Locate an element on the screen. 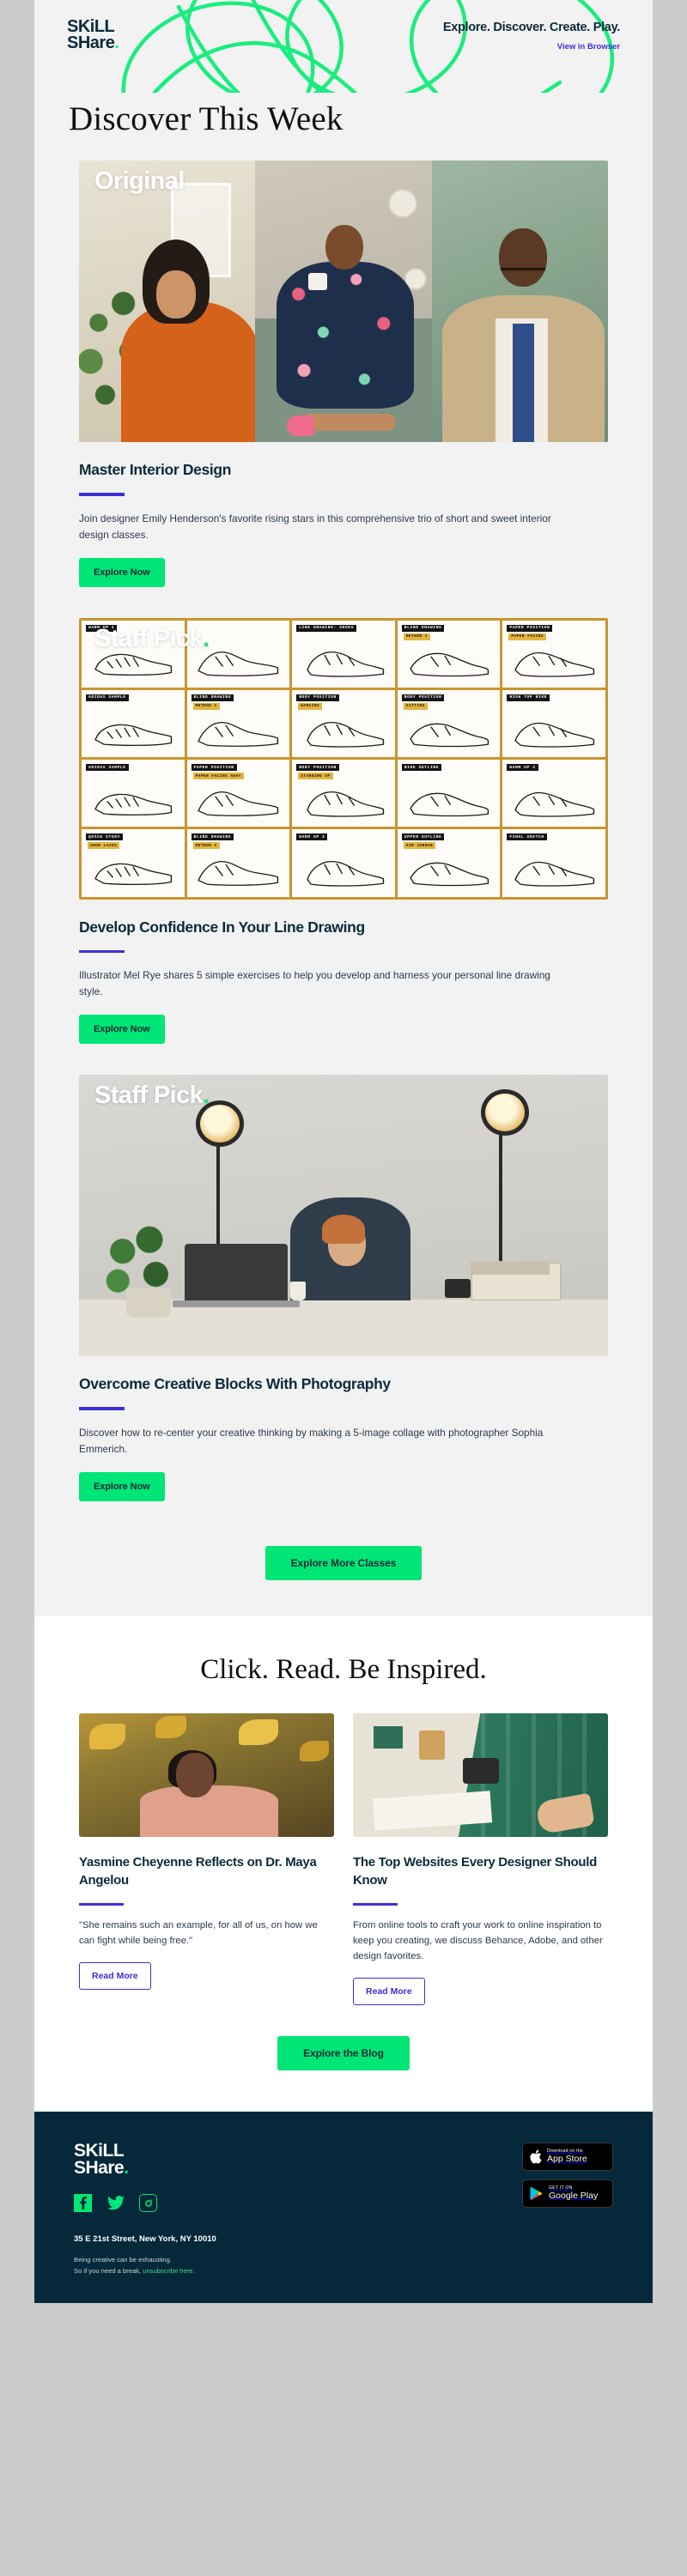  blog-section-heading: Click. Read. Be Inspired. is located at coordinates (343, 1670).